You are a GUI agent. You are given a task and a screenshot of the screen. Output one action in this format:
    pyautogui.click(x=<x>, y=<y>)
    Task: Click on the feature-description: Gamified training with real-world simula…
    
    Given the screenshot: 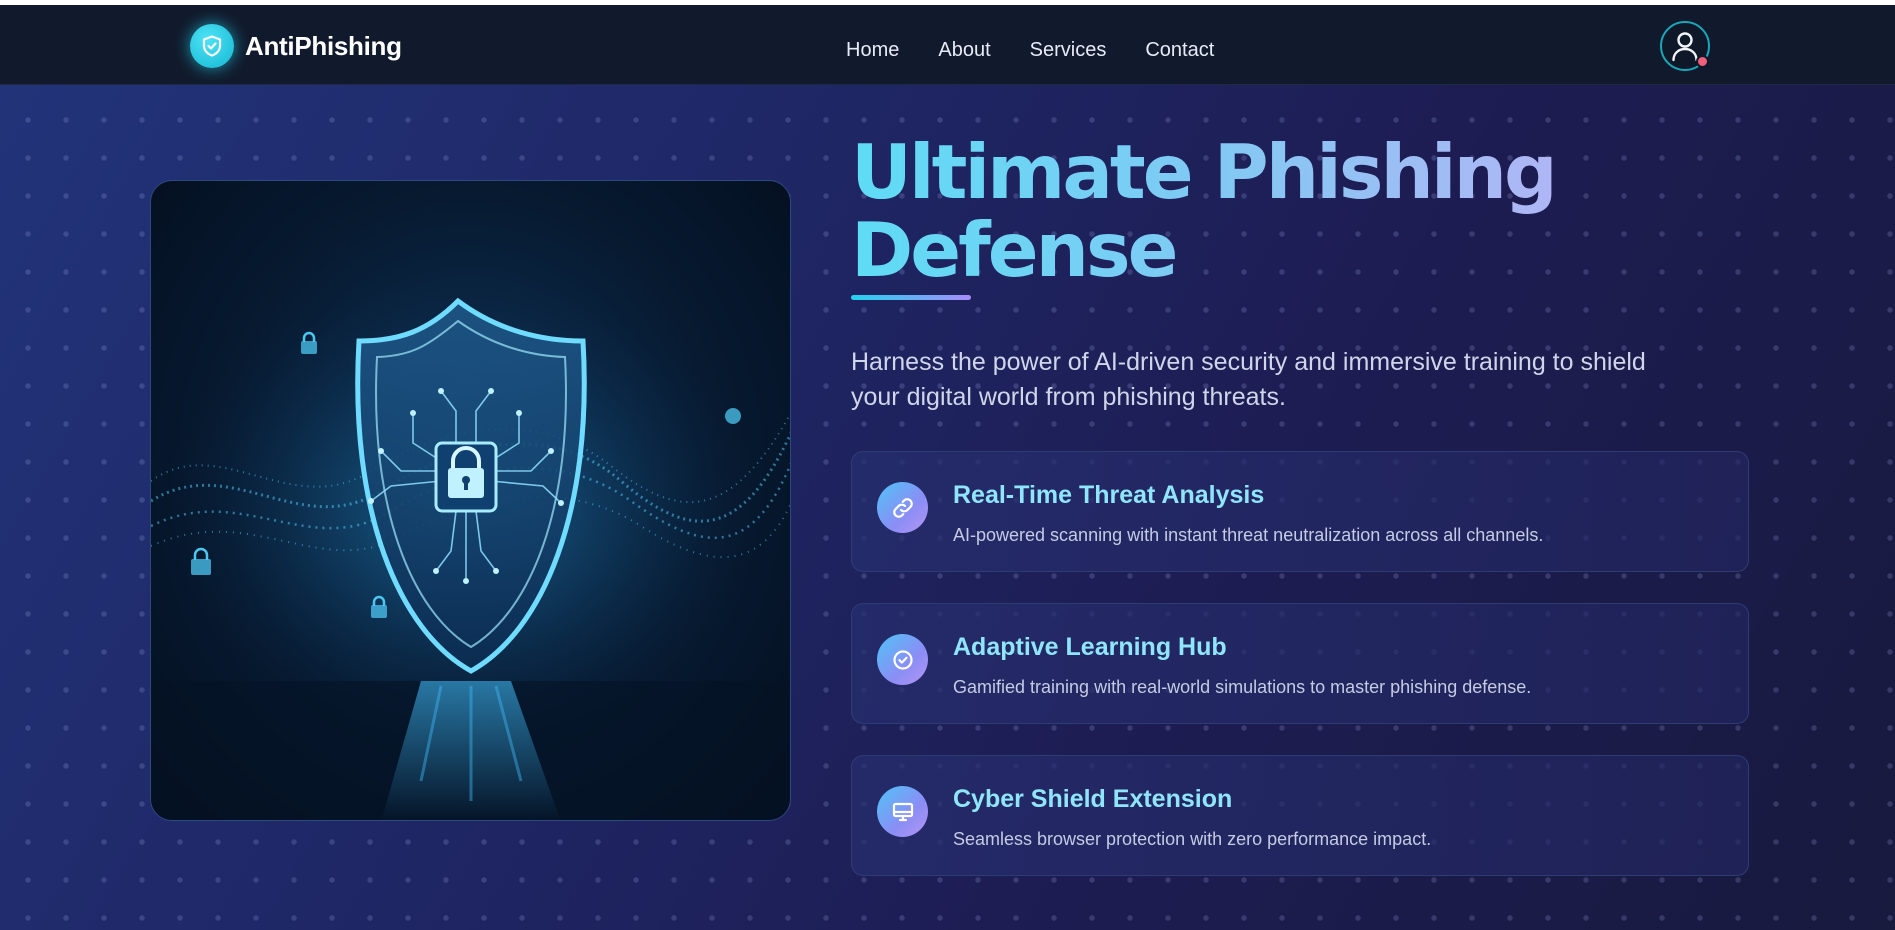 What is the action you would take?
    pyautogui.click(x=1242, y=687)
    